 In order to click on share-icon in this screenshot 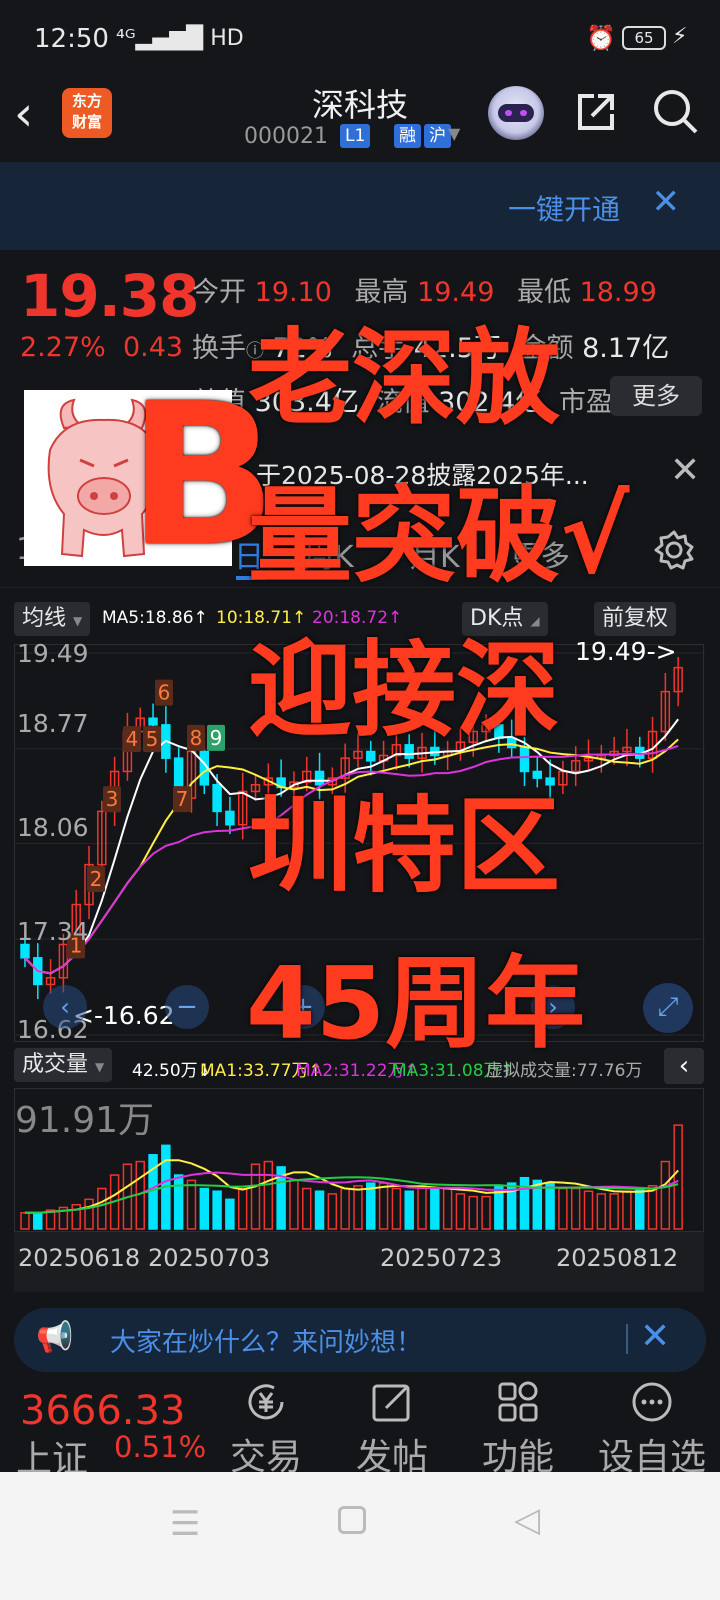, I will do `click(596, 112)`.